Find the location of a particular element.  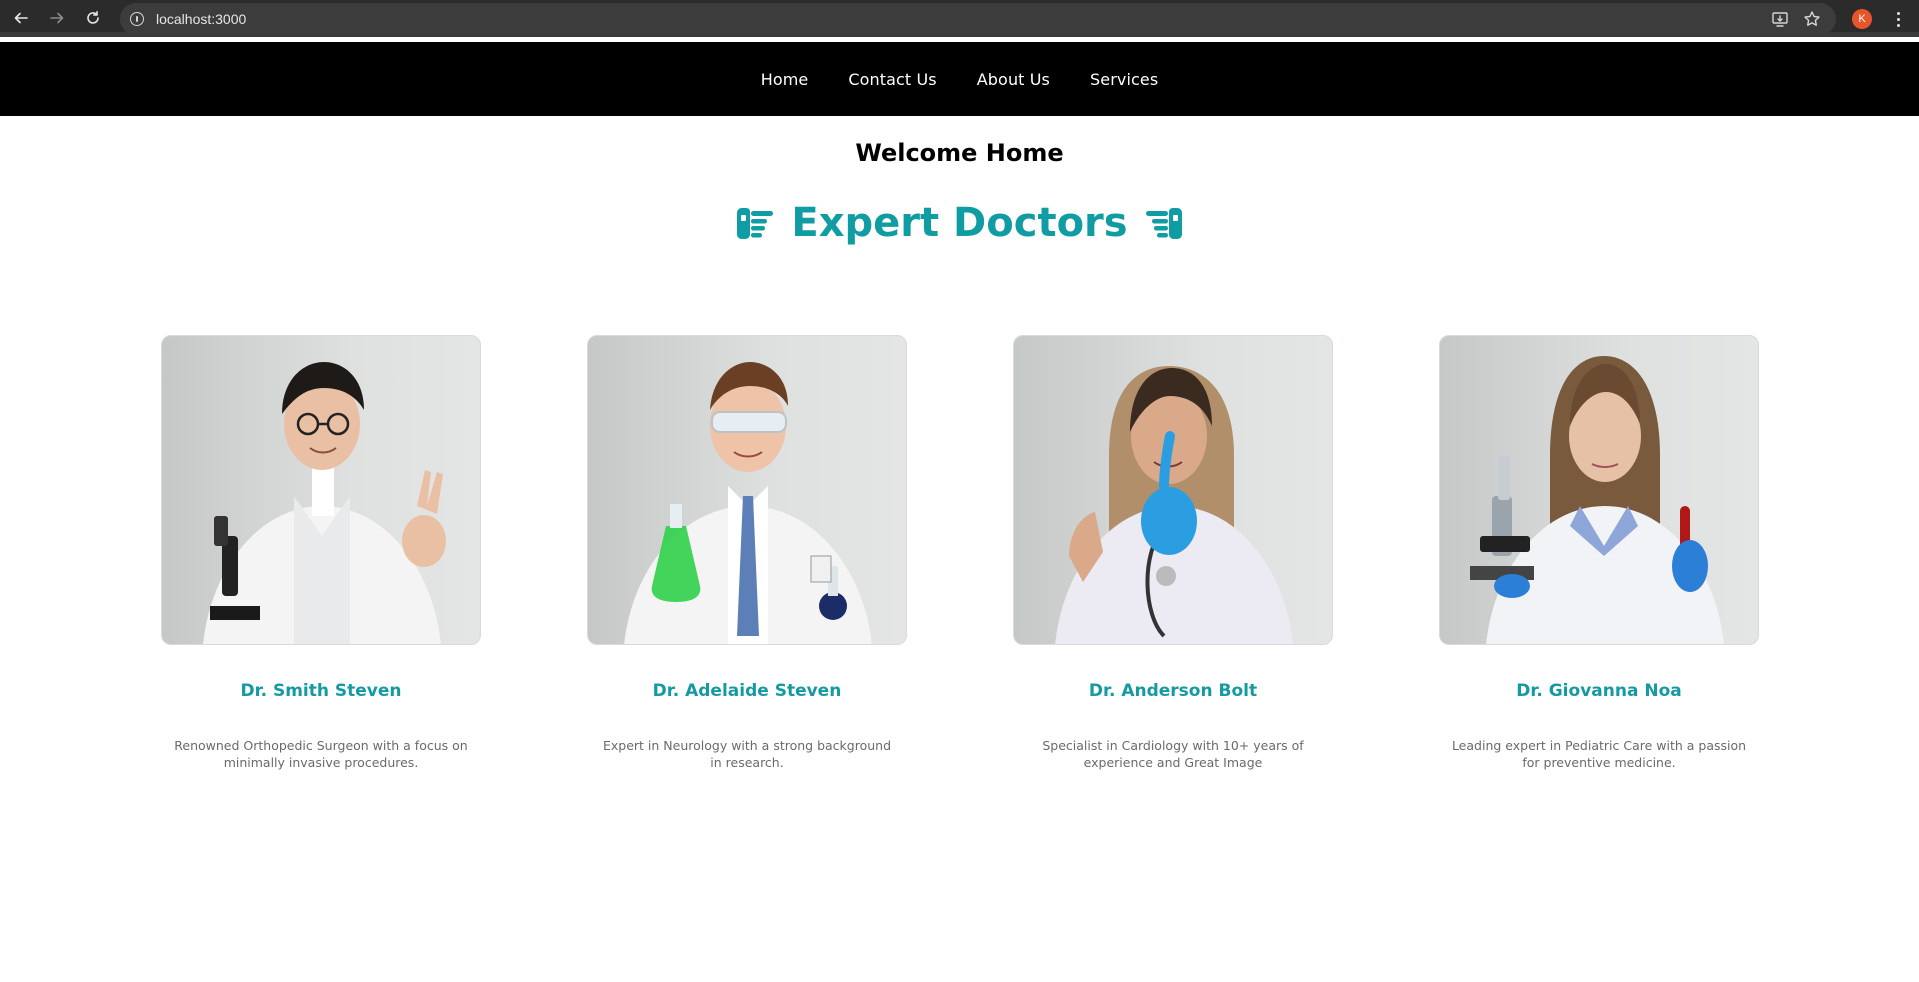

nav-services-link: Services is located at coordinates (1124, 79).